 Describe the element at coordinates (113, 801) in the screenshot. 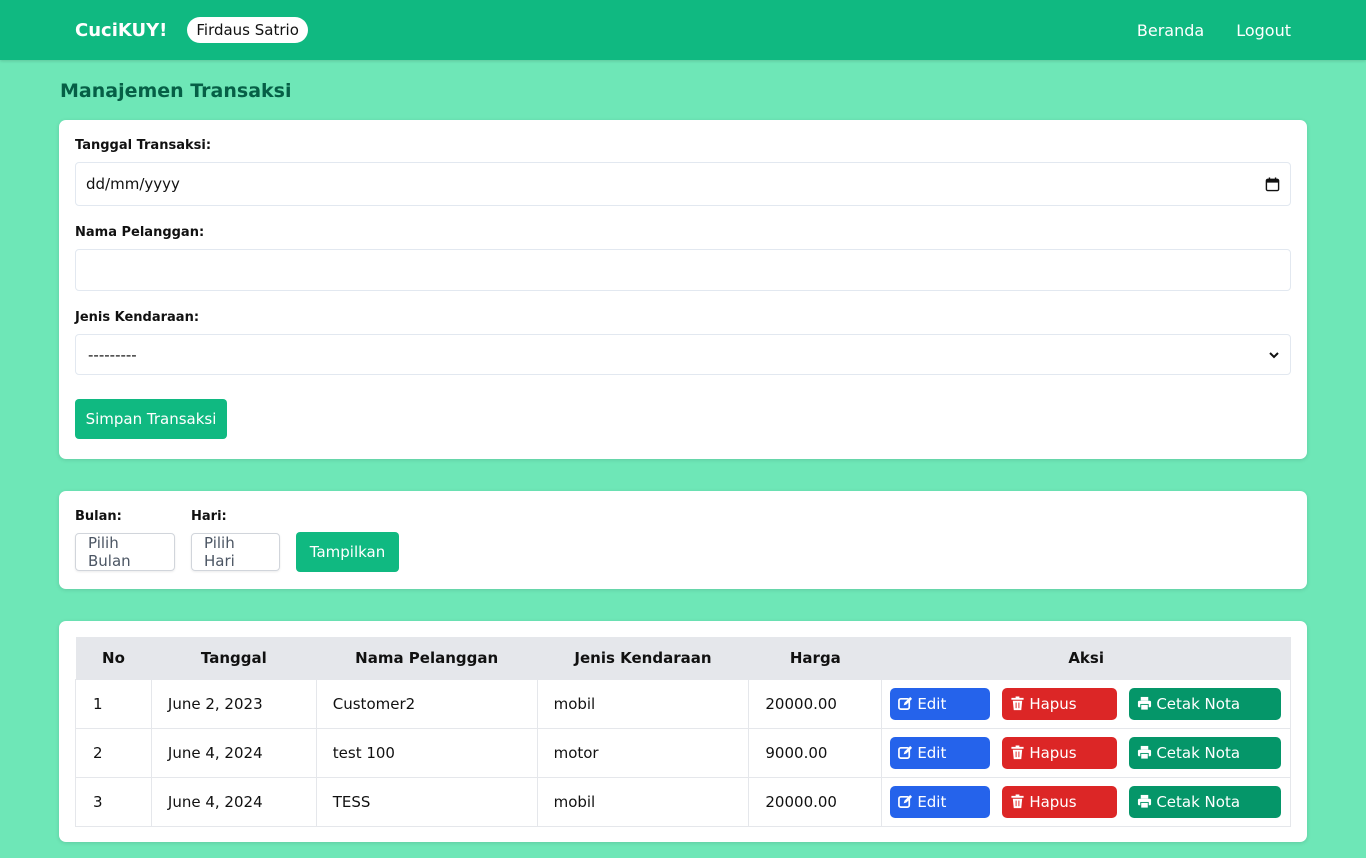

I see `cell-no: 3` at that location.